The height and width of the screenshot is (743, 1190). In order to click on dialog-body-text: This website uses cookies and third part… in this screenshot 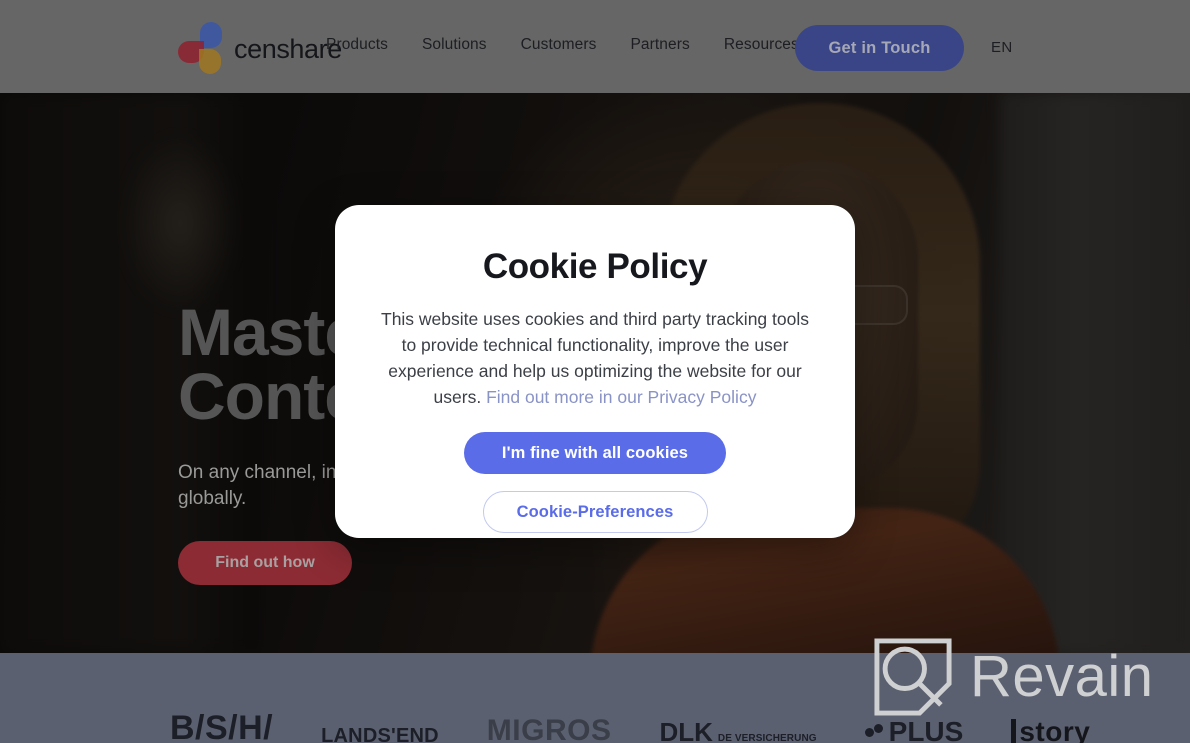, I will do `click(595, 358)`.